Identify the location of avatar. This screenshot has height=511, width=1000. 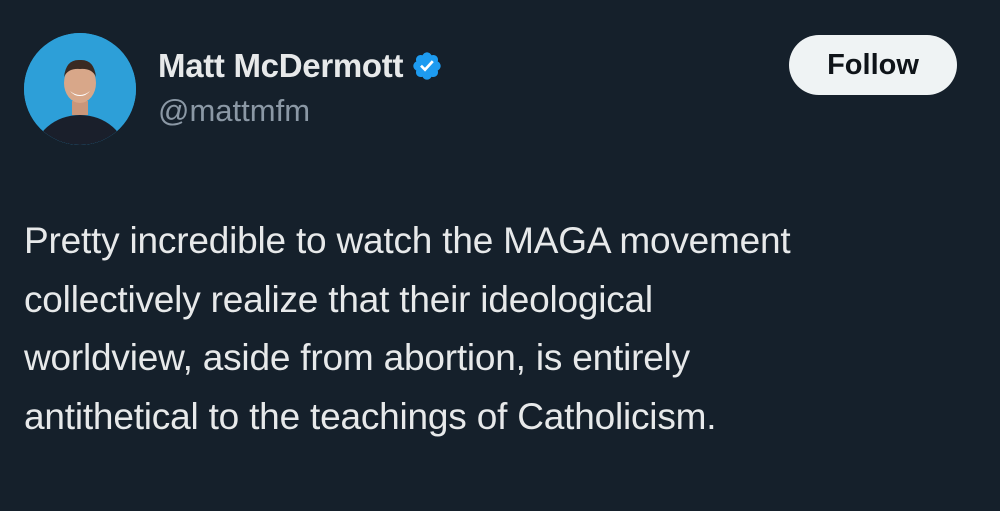
(80, 89).